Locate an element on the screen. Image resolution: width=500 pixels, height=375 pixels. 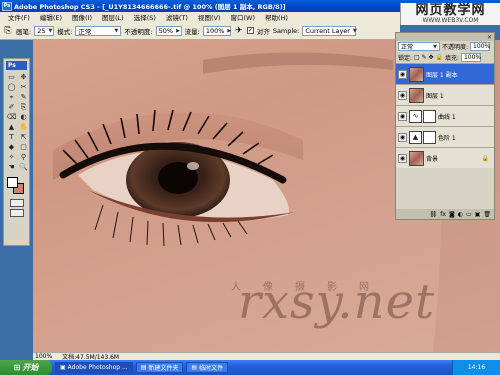
notes-tool-icon: ✧ is located at coordinates (11, 157).